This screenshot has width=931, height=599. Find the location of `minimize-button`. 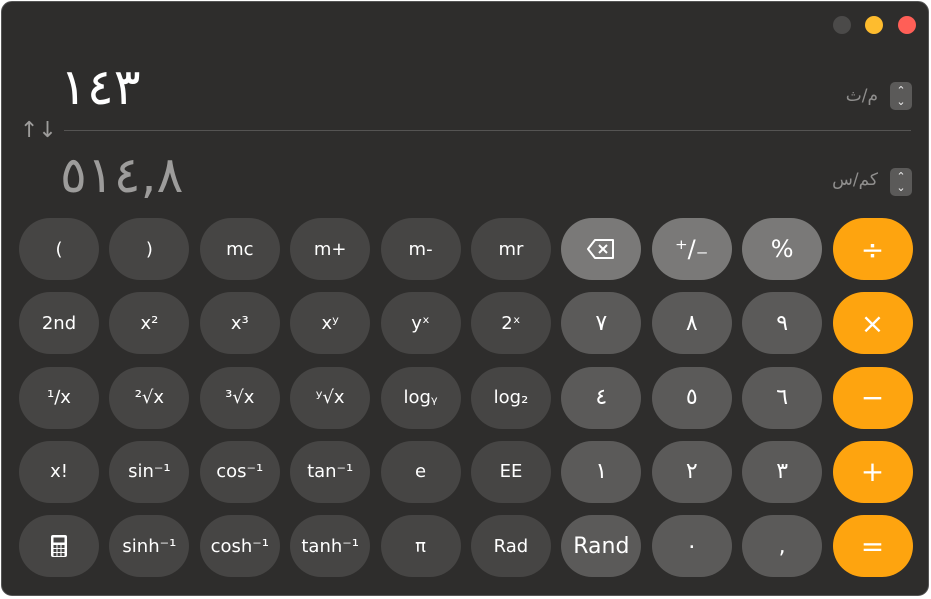

minimize-button is located at coordinates (842, 25).